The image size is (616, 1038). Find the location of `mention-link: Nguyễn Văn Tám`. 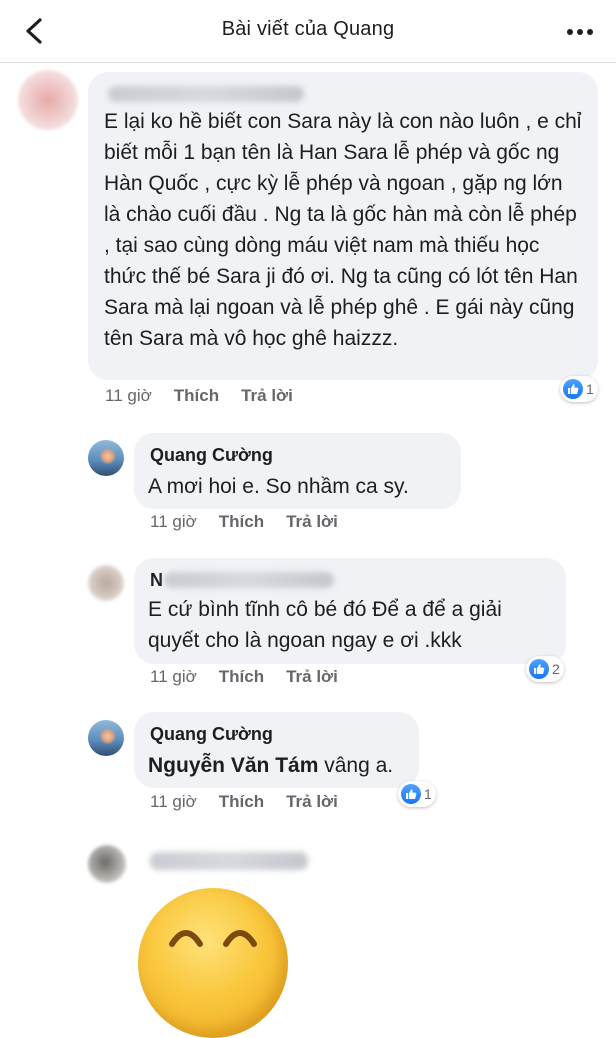

mention-link: Nguyễn Văn Tám is located at coordinates (233, 765).